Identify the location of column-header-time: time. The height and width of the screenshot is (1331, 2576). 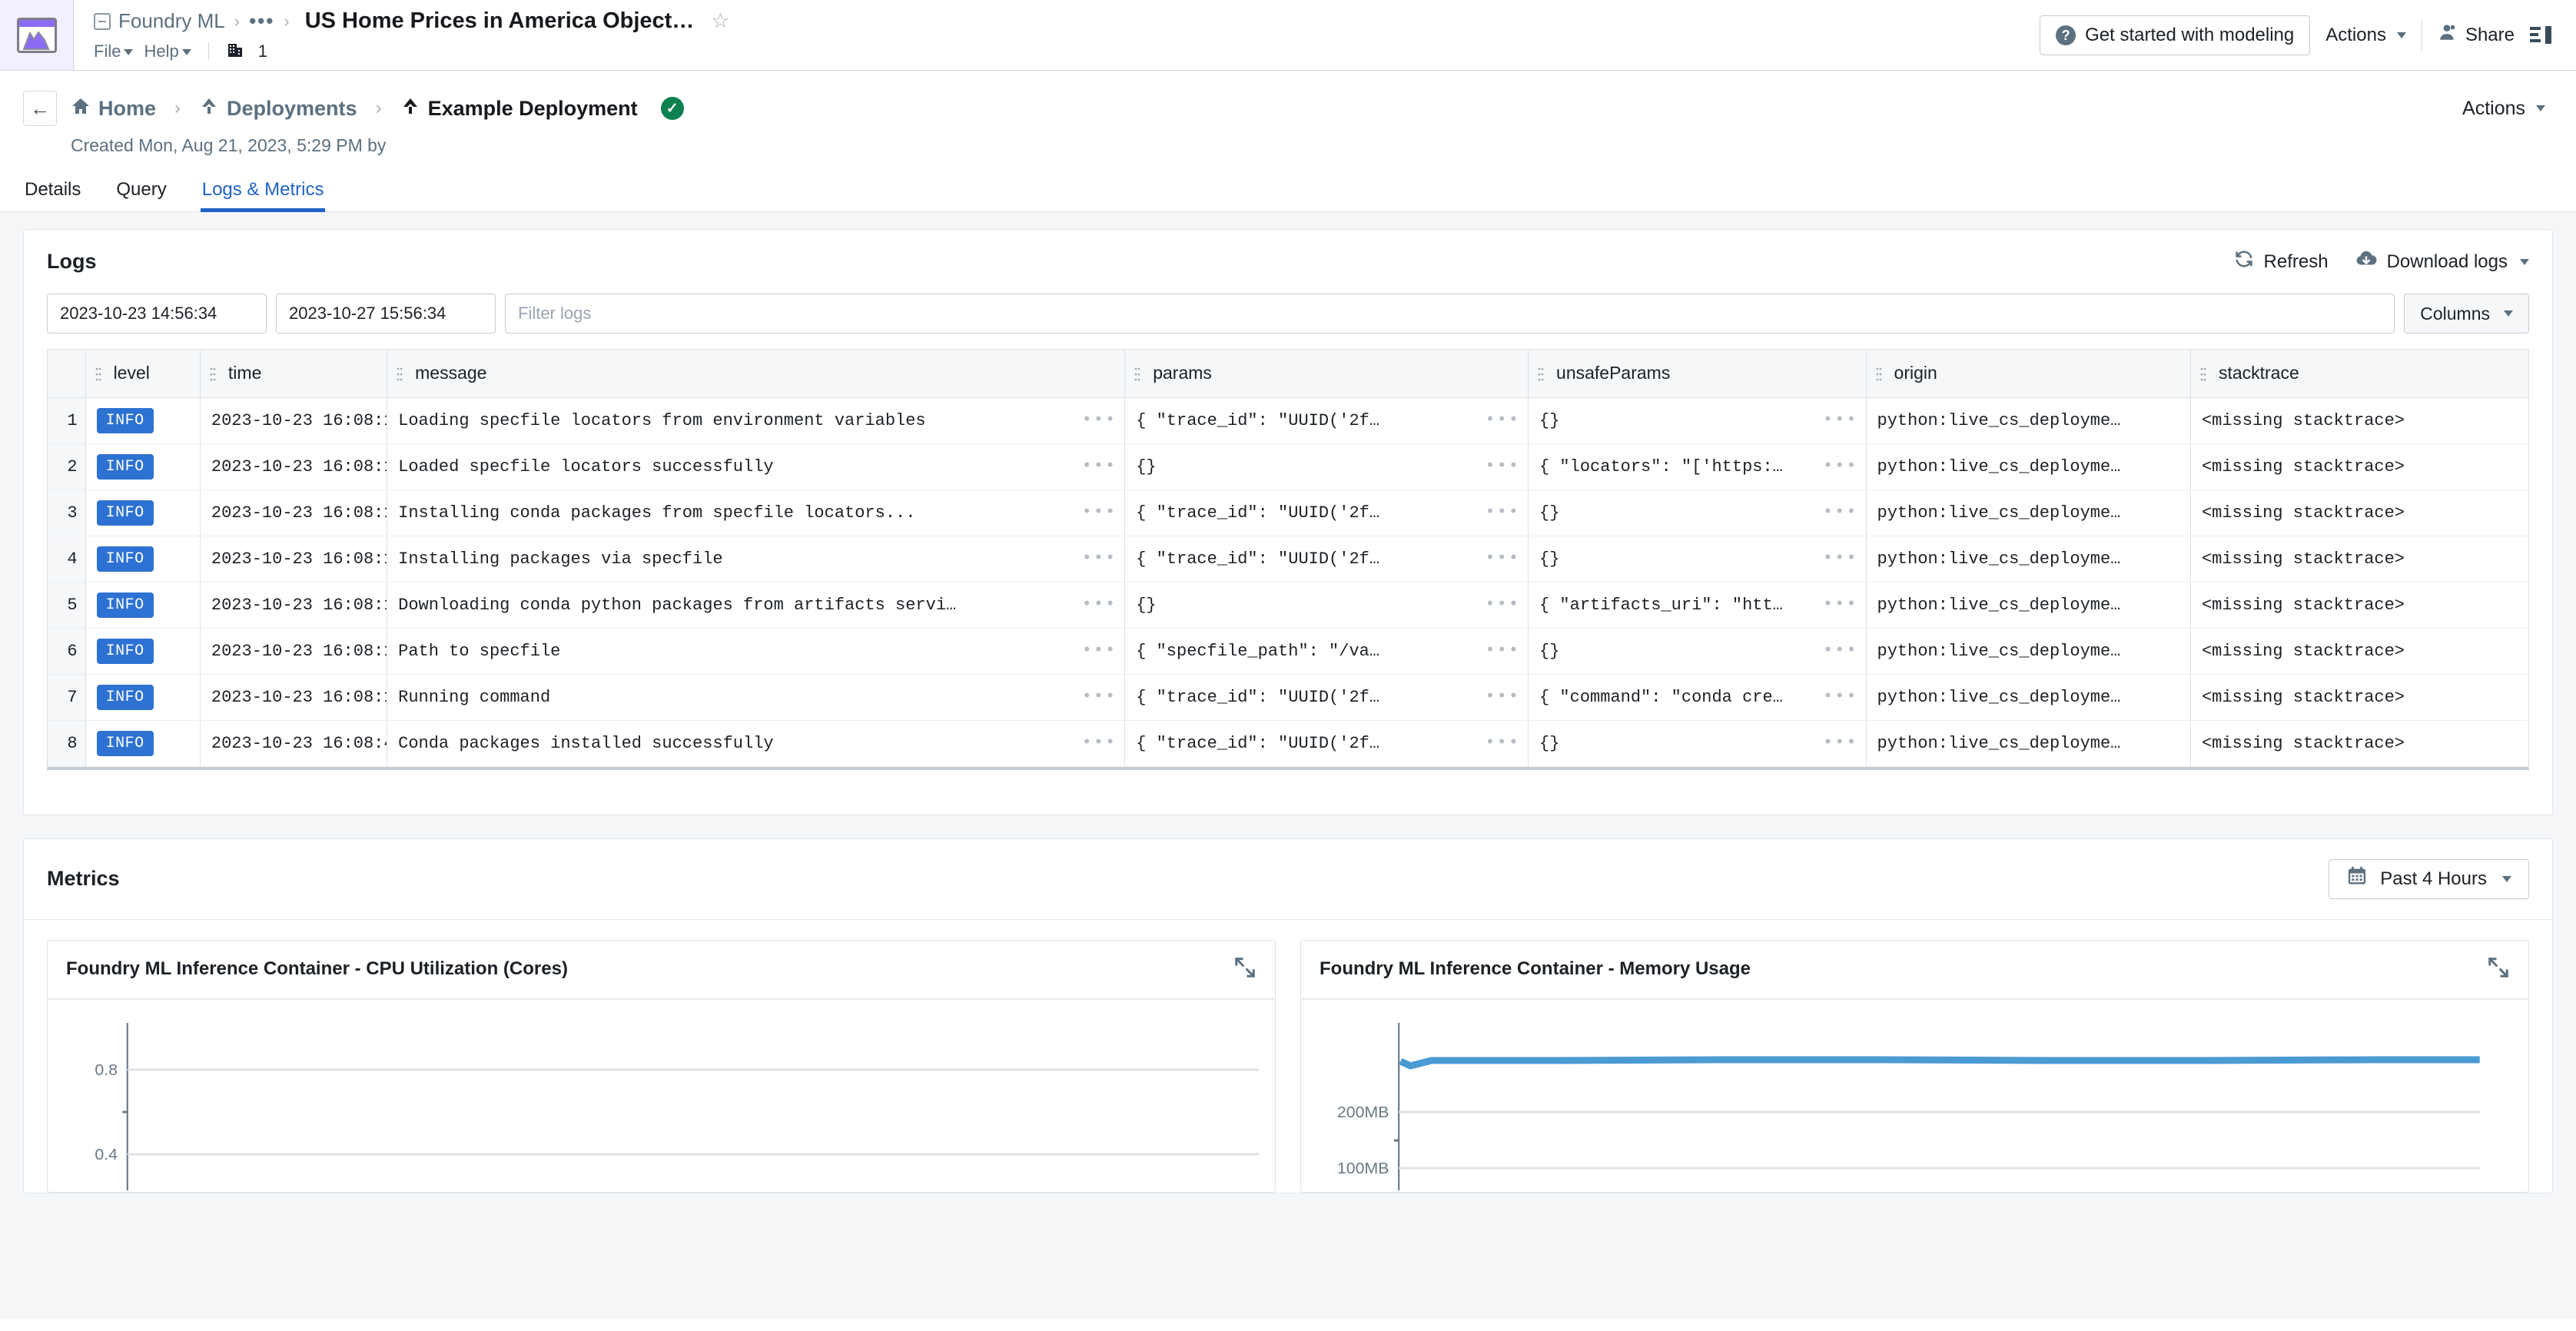
(294, 374).